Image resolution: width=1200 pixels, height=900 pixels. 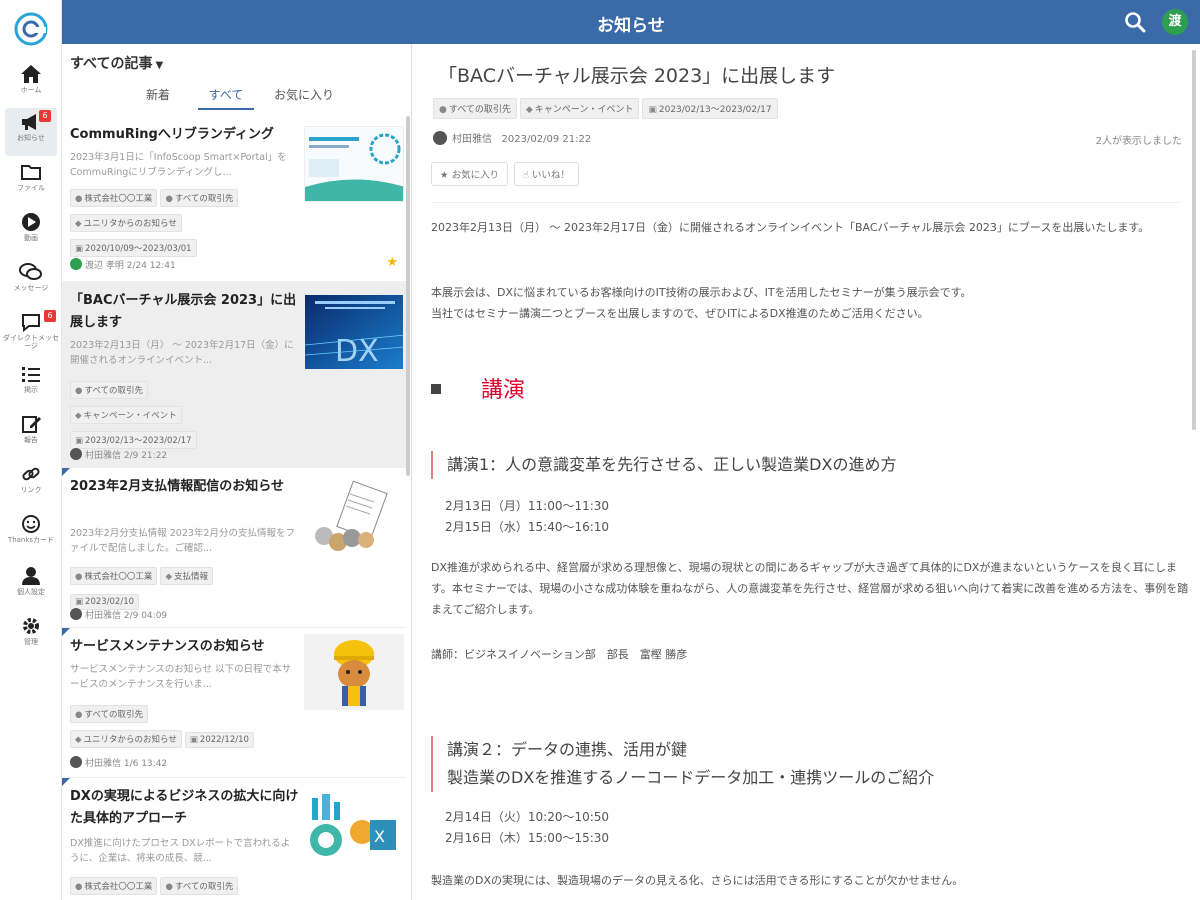 I want to click on square-bullet, so click(x=436, y=389).